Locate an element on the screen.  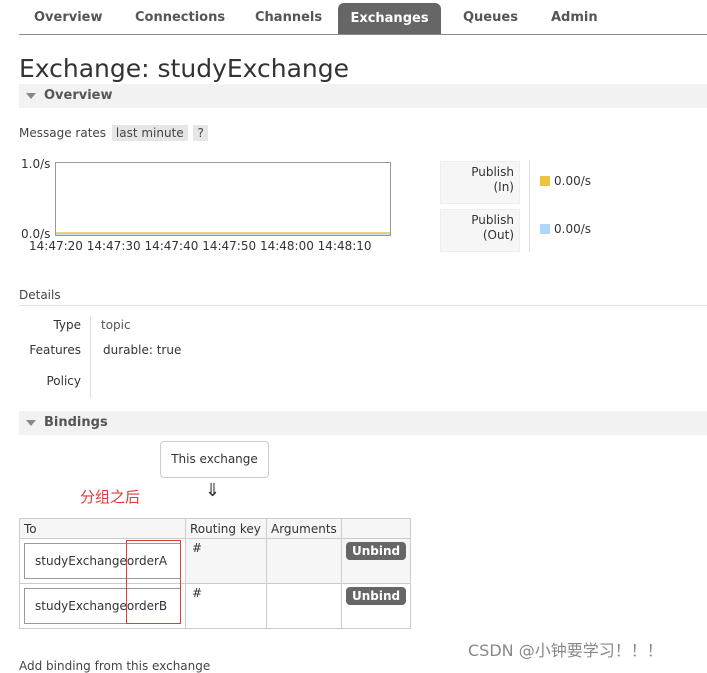
legend-publish-out: Publish (Out) is located at coordinates (480, 230).